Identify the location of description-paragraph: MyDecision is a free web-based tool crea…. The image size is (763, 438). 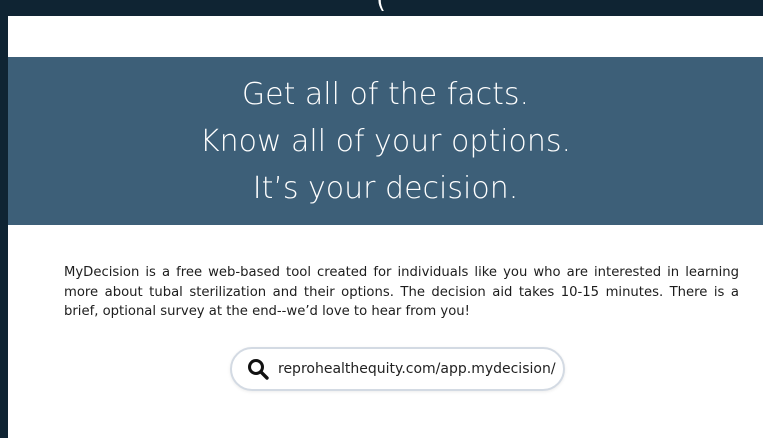
(401, 292).